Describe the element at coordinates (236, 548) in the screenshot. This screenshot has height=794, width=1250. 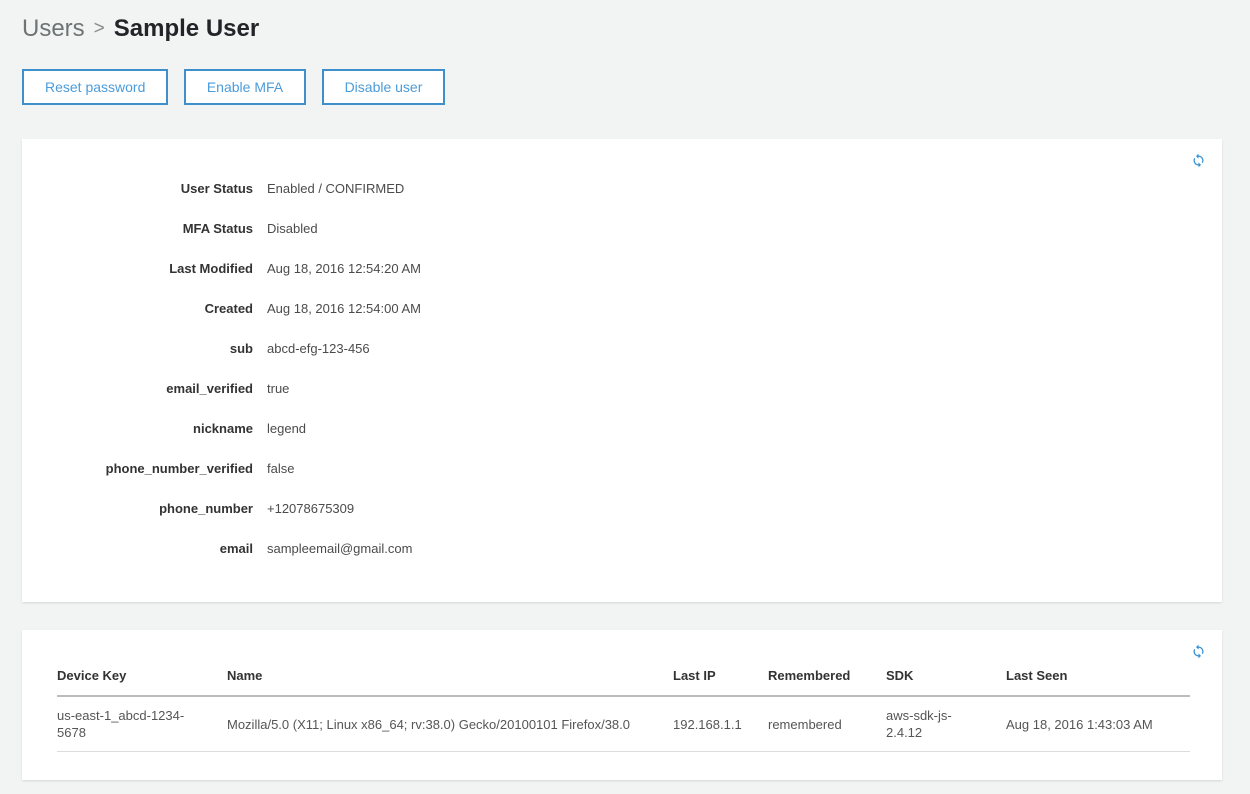
I see `detail-label: email` at that location.